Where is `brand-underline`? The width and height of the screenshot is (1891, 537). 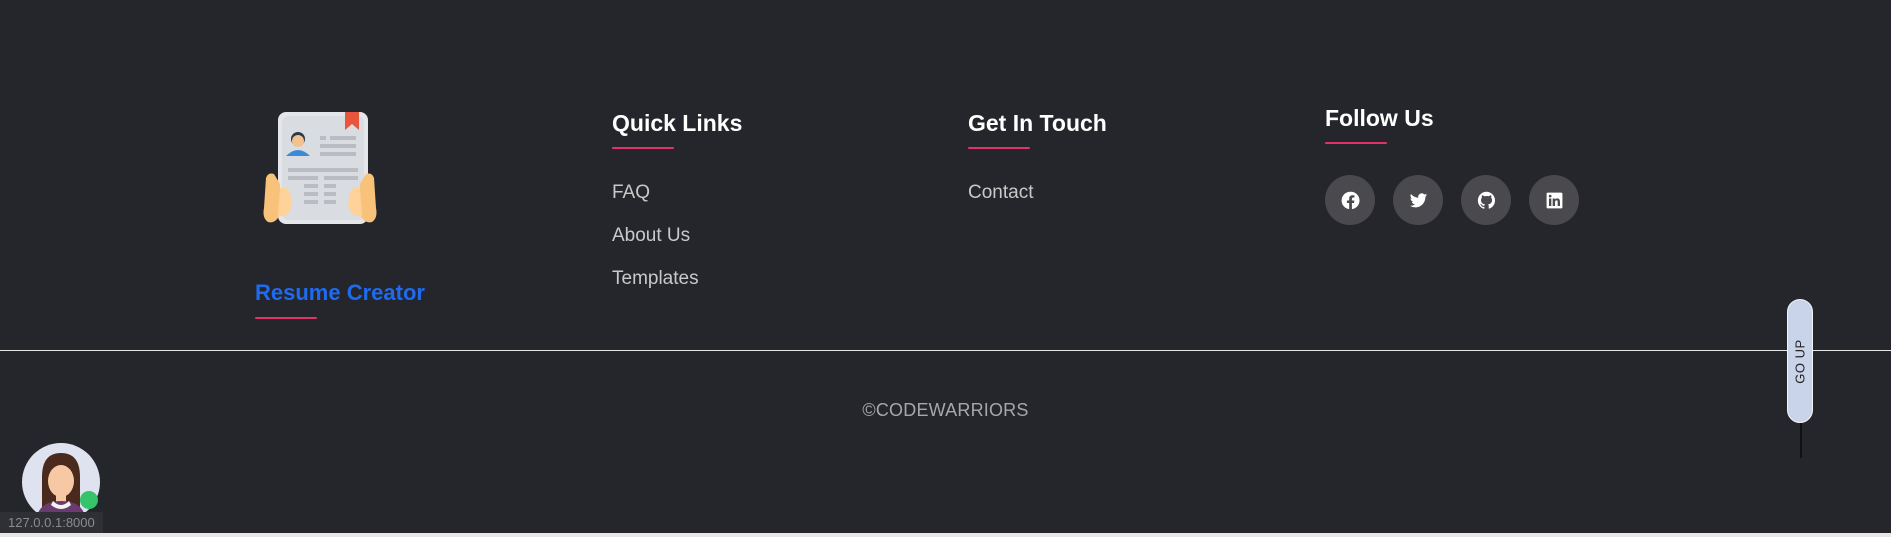
brand-underline is located at coordinates (286, 318).